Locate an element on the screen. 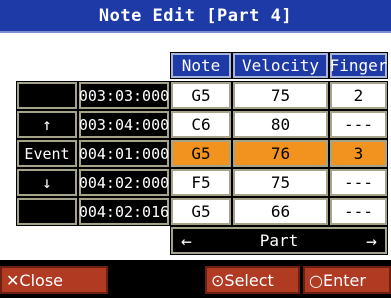 The width and height of the screenshot is (391, 298). velocity-cell-selected: 76 is located at coordinates (280, 153).